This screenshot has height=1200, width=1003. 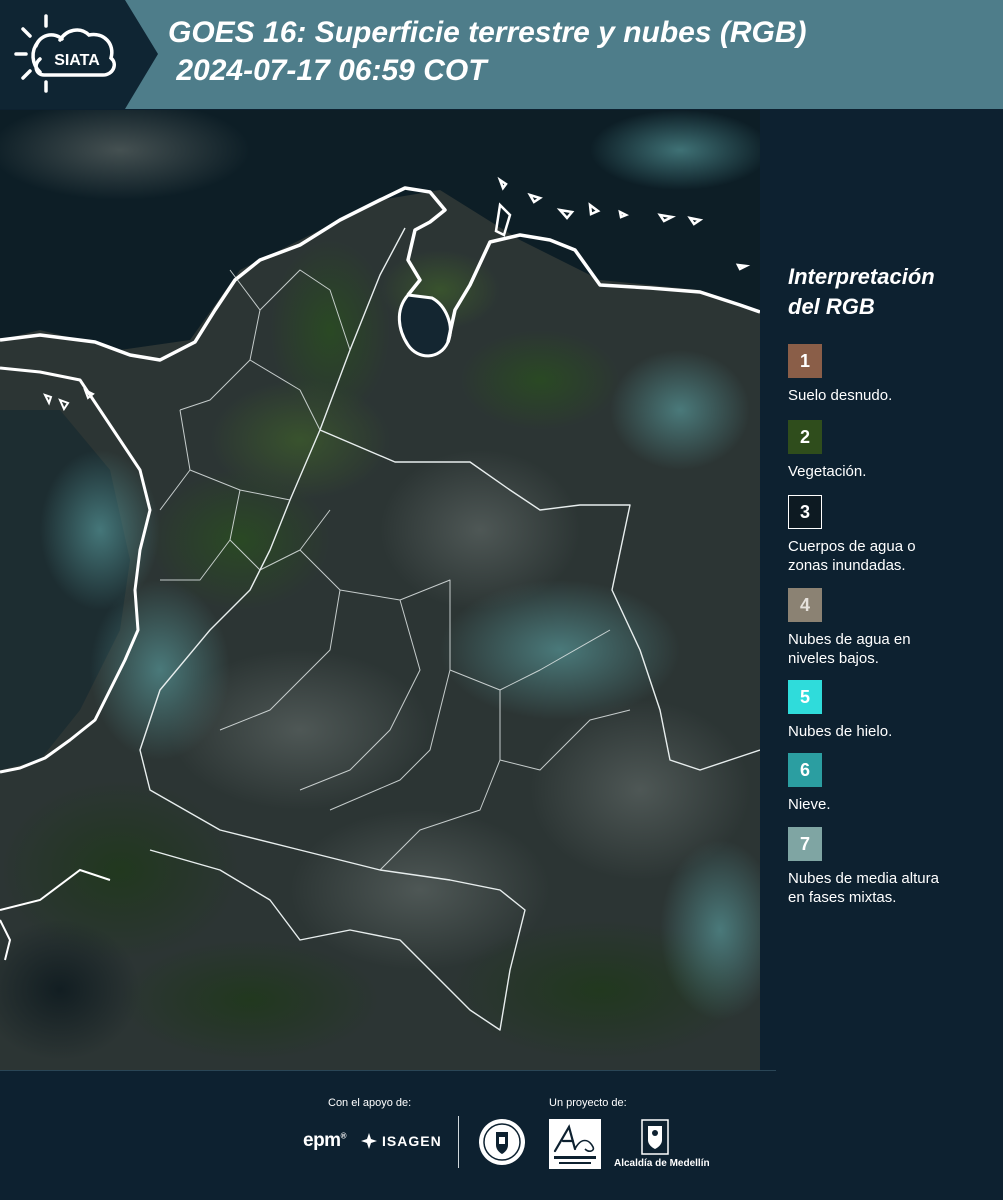 What do you see at coordinates (840, 731) in the screenshot?
I see `legend-label: Nubes de hielo.` at bounding box center [840, 731].